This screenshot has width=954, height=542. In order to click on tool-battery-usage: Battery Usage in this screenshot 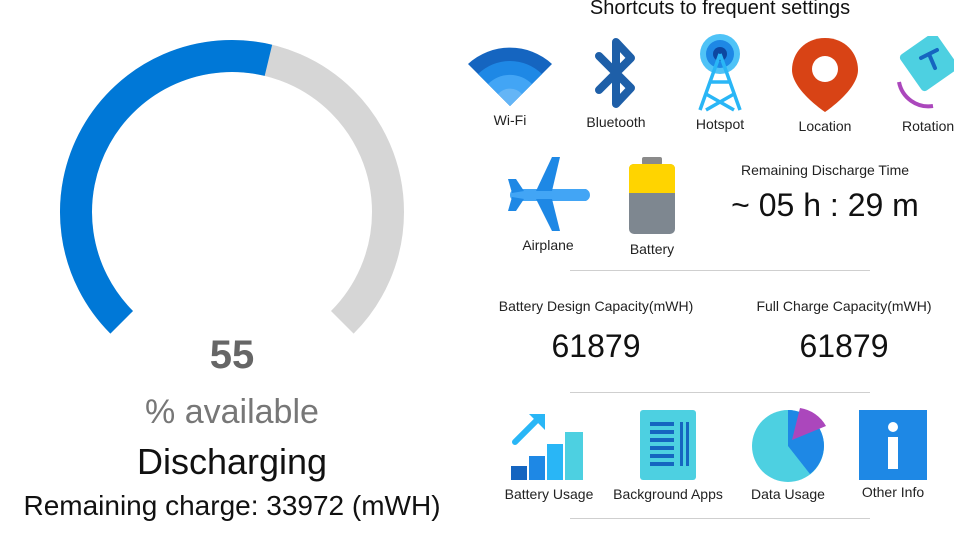, I will do `click(549, 455)`.